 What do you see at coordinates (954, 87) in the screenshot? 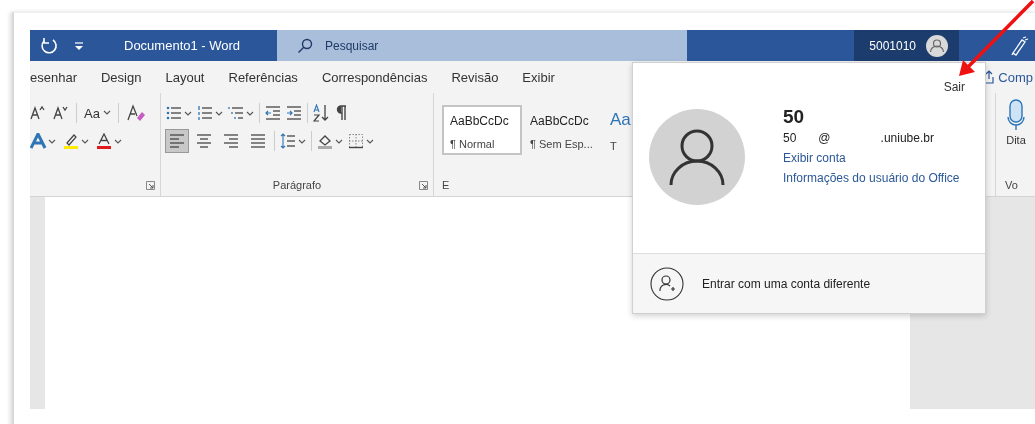
I see `sign-out-link: Sair` at bounding box center [954, 87].